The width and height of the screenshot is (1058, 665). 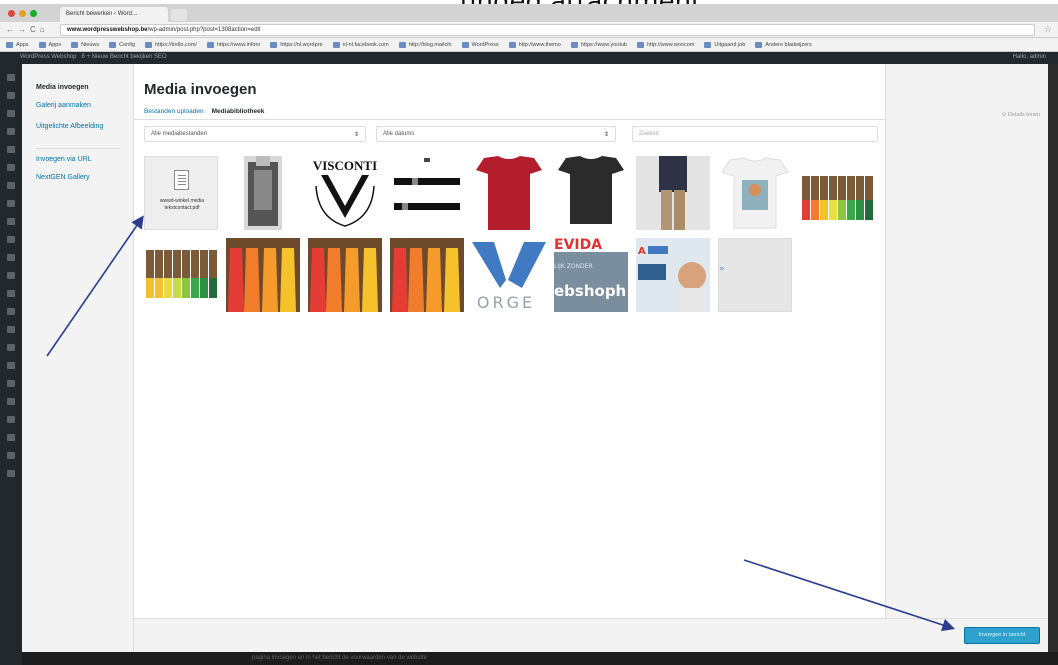 What do you see at coordinates (233, 44) in the screenshot?
I see `bookmark-item: https://www.infonr` at bounding box center [233, 44].